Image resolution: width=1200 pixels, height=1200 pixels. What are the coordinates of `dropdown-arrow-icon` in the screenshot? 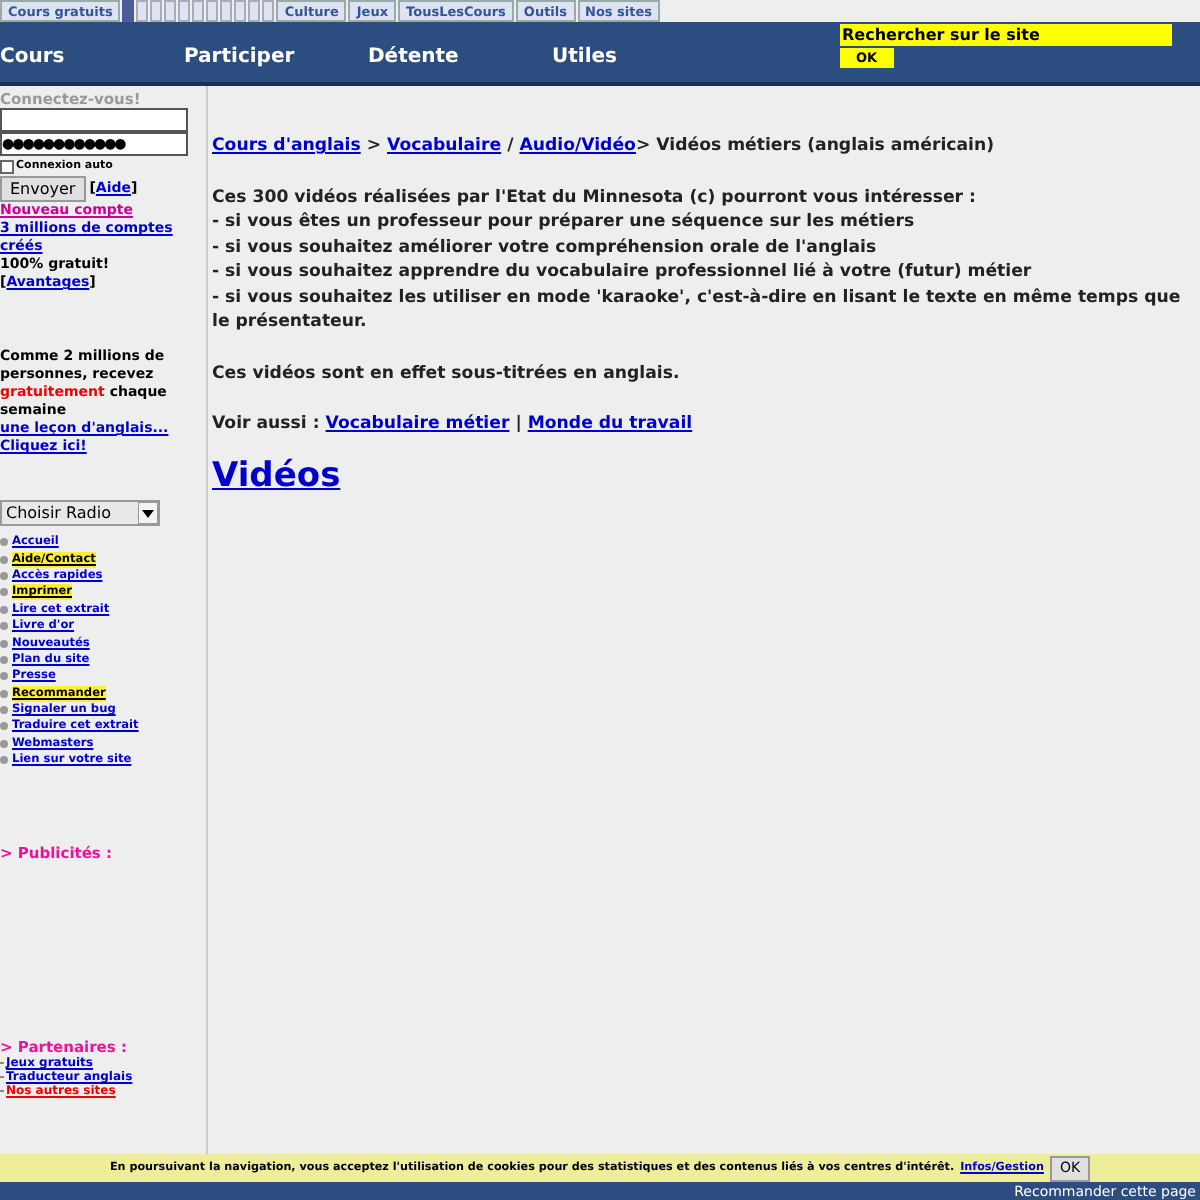 It's located at (148, 513).